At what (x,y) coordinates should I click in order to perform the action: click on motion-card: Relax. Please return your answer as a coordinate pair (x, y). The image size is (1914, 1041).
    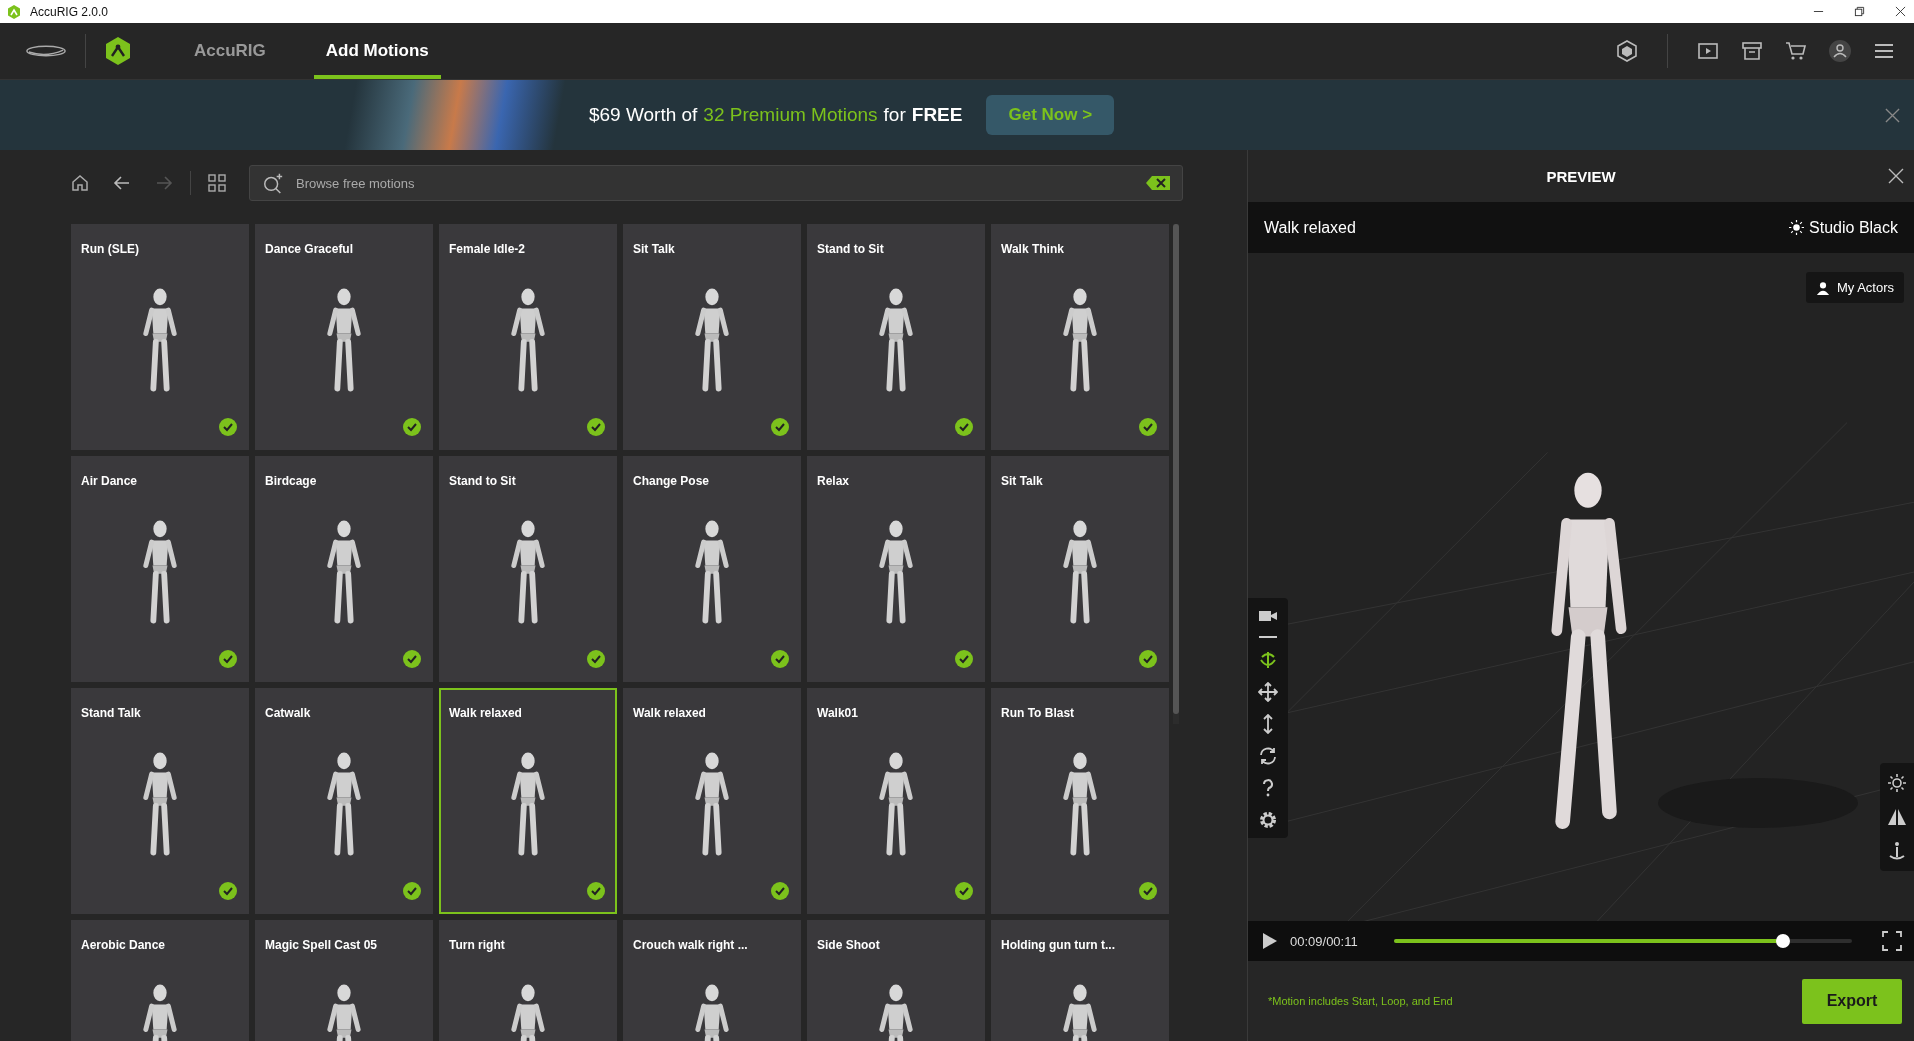
    Looking at the image, I should click on (896, 569).